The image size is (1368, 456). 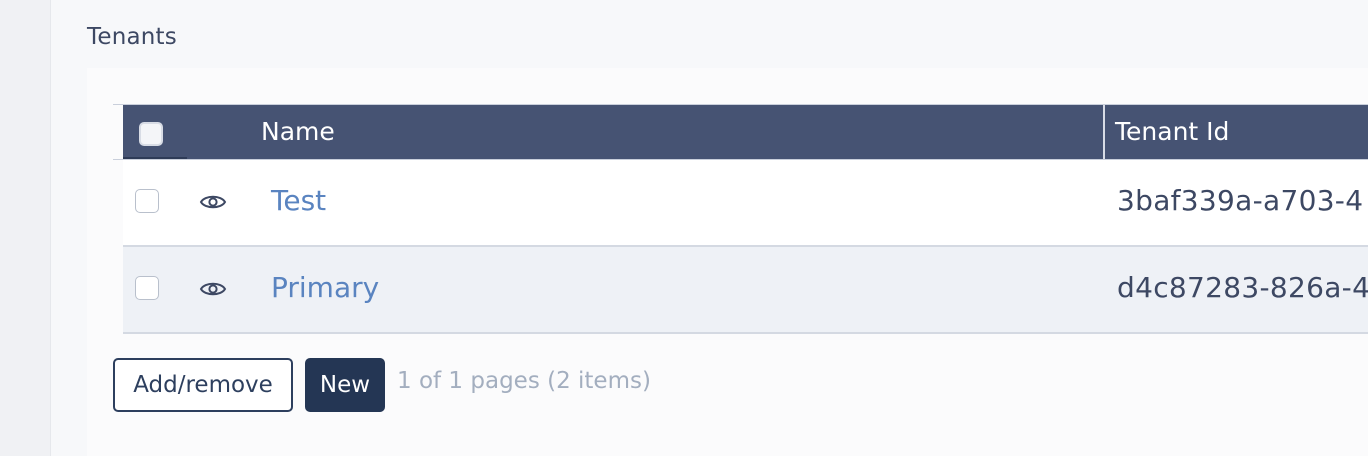 What do you see at coordinates (345, 385) in the screenshot?
I see `new-button: New` at bounding box center [345, 385].